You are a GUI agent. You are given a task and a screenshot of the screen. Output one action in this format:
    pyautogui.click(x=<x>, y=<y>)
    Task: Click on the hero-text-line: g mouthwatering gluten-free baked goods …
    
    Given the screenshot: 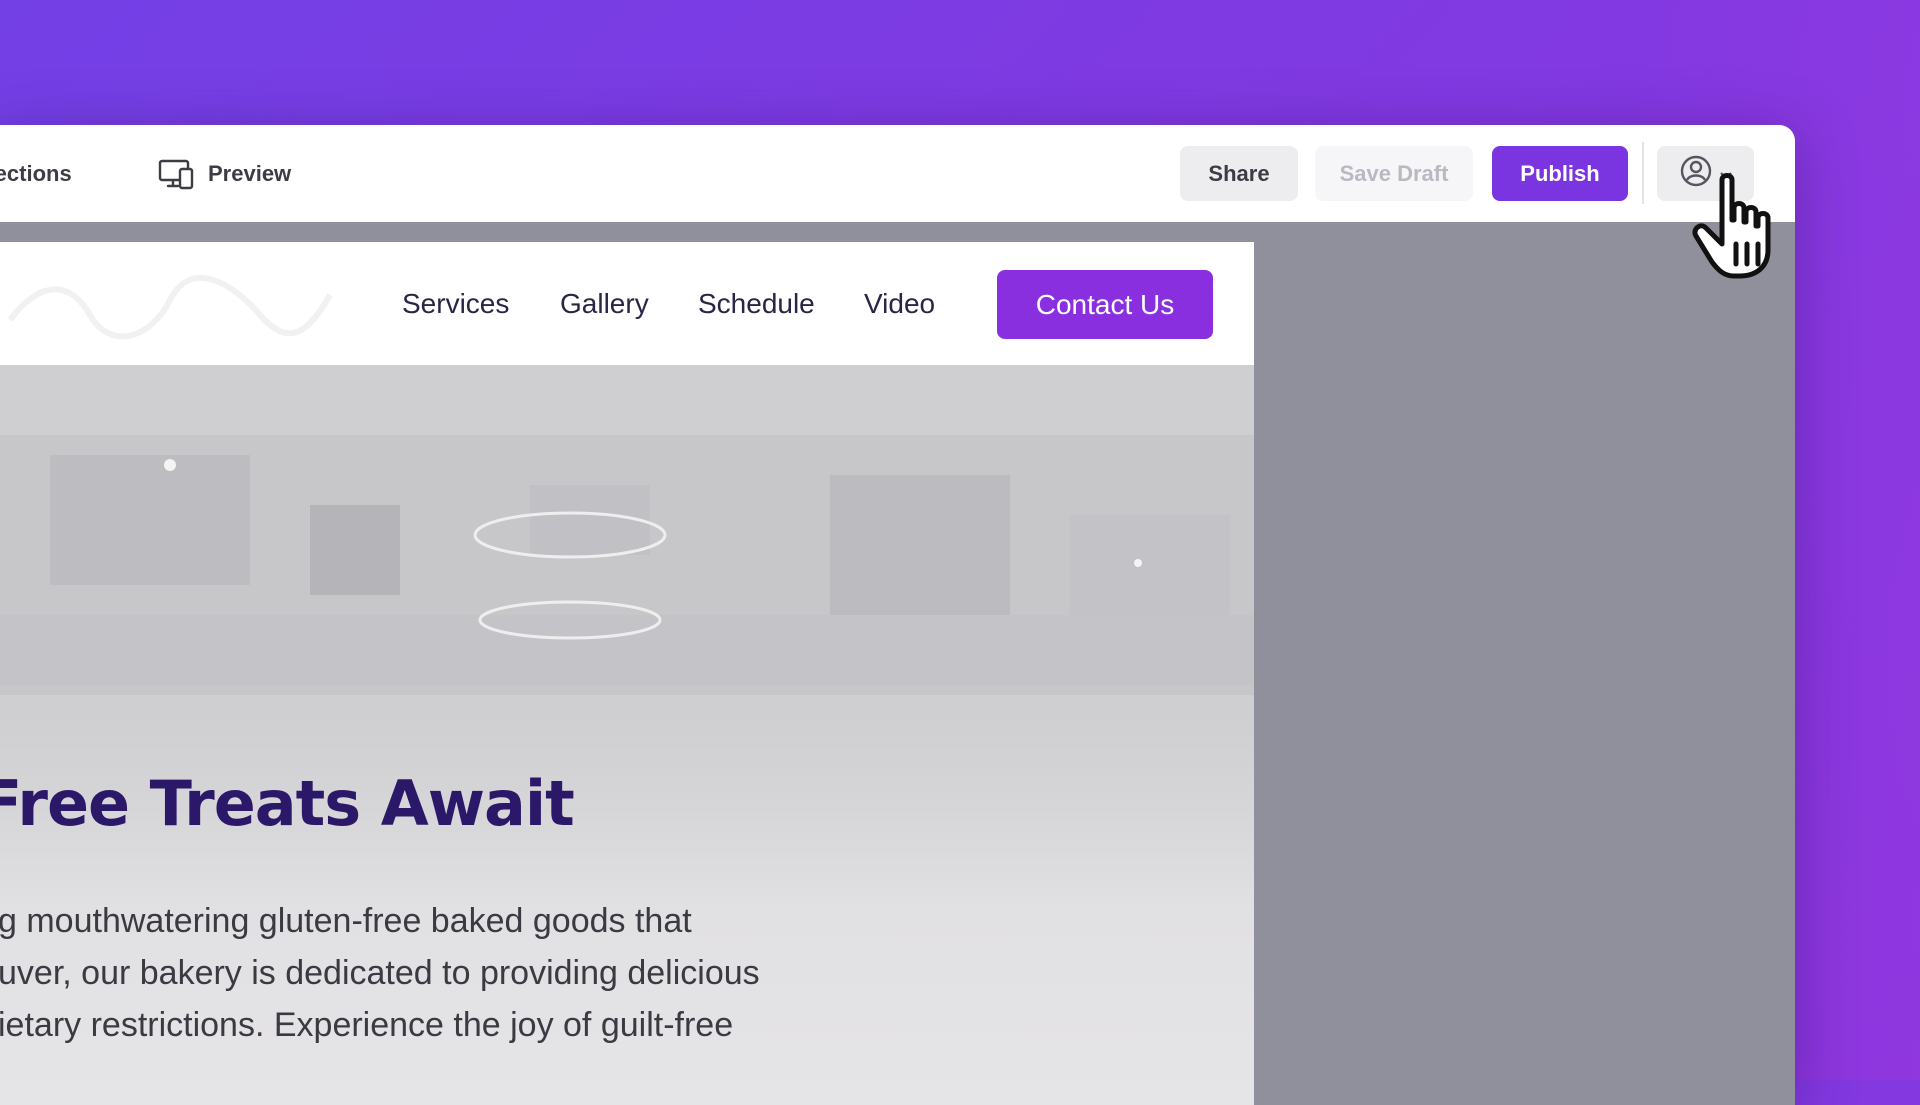 What is the action you would take?
    pyautogui.click(x=346, y=921)
    